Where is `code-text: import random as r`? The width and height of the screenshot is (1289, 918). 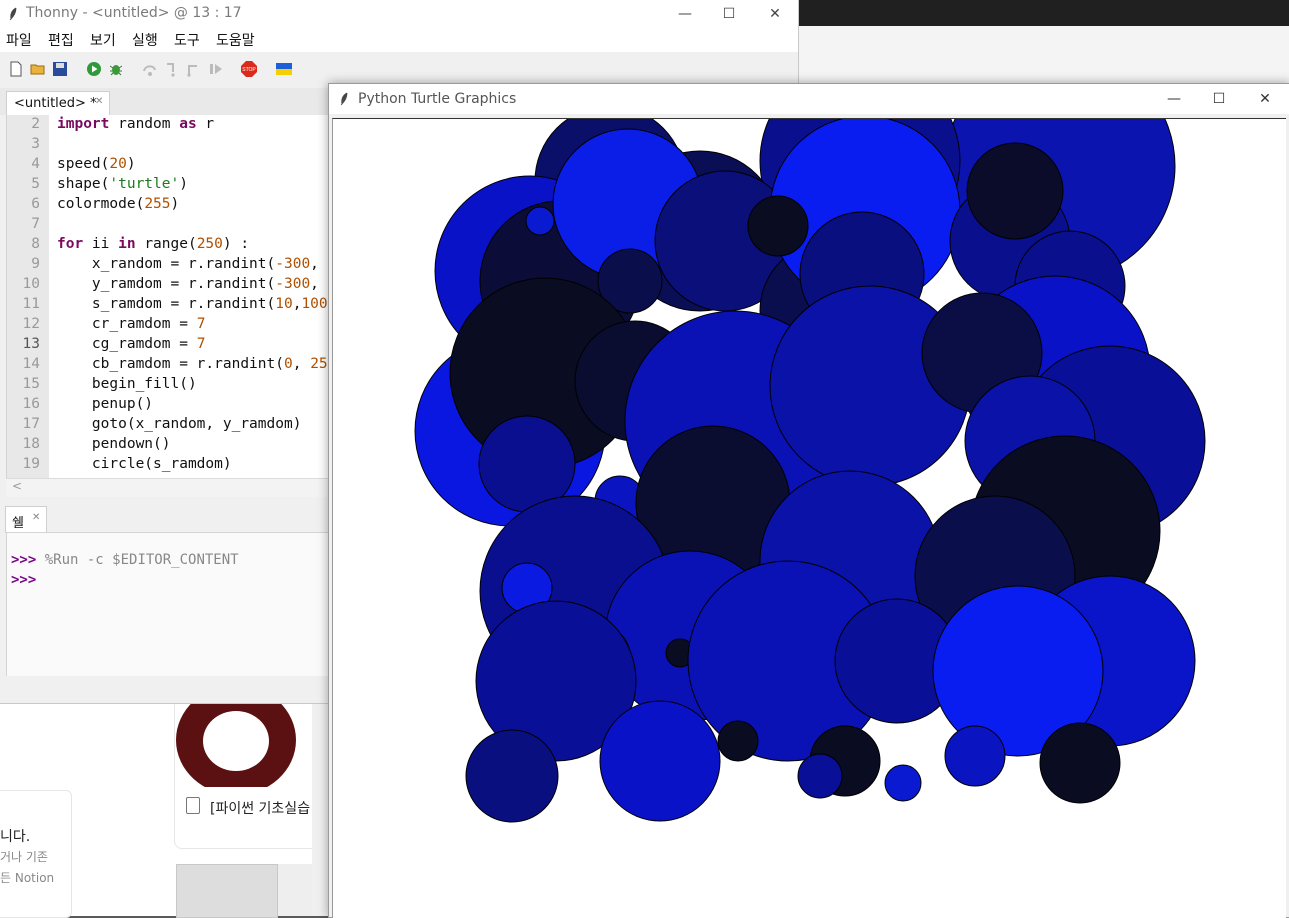 code-text: import random as r is located at coordinates (136, 124).